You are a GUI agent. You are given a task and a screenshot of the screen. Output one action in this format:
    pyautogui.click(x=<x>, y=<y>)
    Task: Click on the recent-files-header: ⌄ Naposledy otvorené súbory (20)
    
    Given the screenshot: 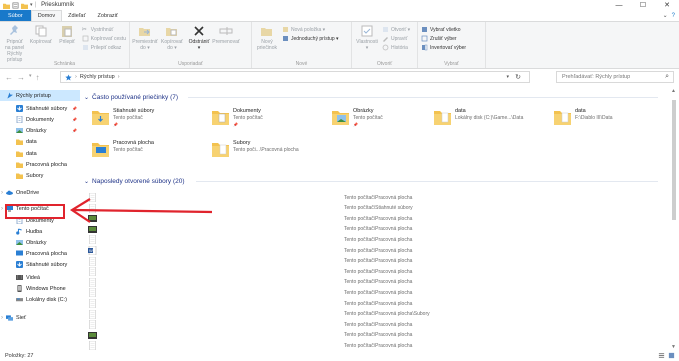 What is the action you would take?
    pyautogui.click(x=134, y=181)
    